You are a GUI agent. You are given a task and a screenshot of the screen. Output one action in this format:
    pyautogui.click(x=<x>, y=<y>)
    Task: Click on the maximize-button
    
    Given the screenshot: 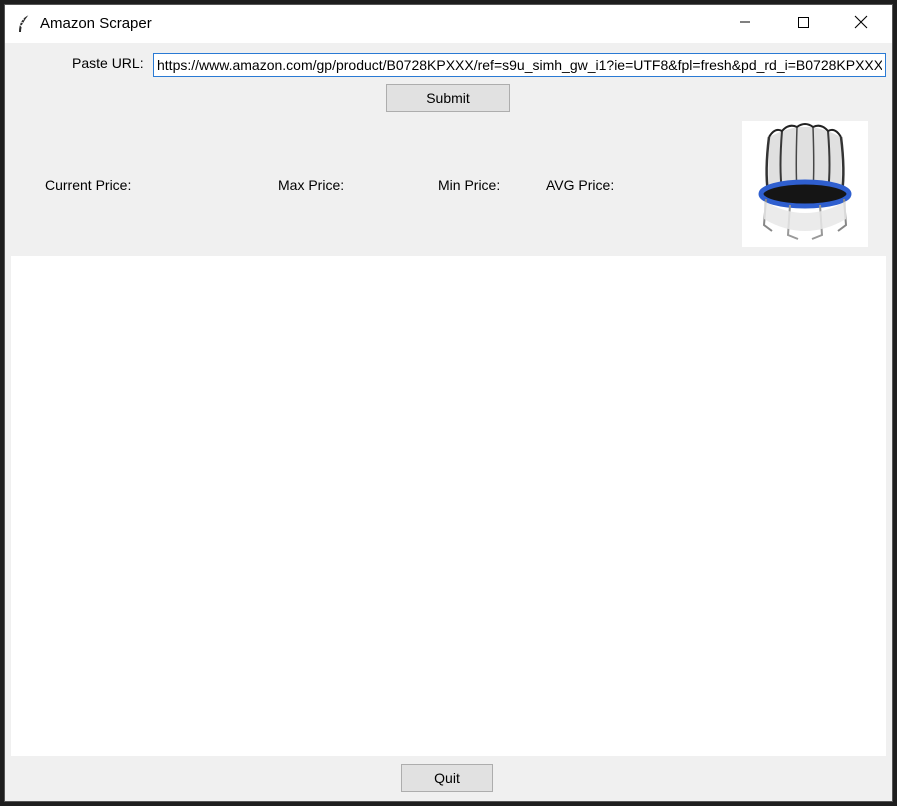 What is the action you would take?
    pyautogui.click(x=803, y=24)
    